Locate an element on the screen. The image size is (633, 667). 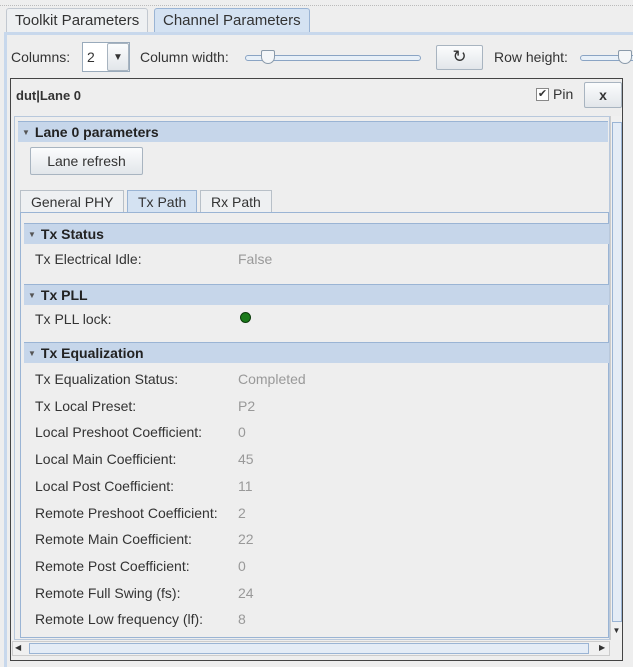
row-label: Remote Post Coefficient: is located at coordinates (112, 565).